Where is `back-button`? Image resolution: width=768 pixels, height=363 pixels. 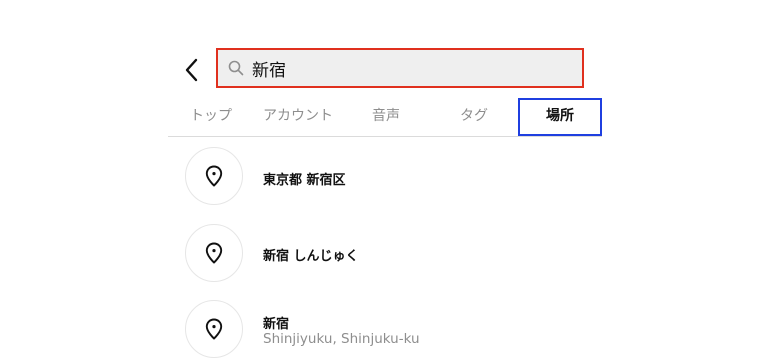 back-button is located at coordinates (191, 70).